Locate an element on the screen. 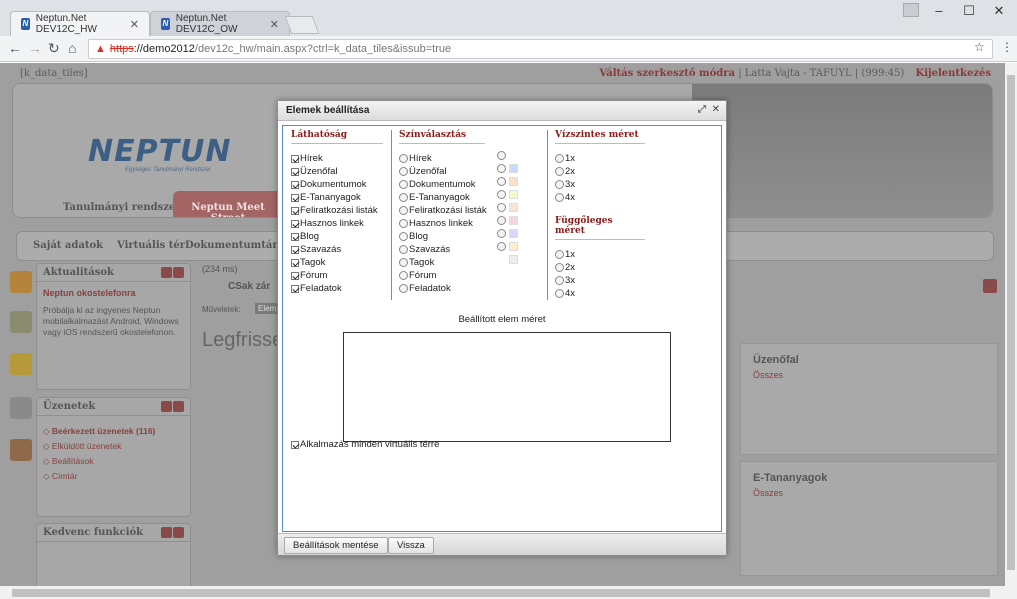  visibility-item: Dokumentumok is located at coordinates (337, 184).